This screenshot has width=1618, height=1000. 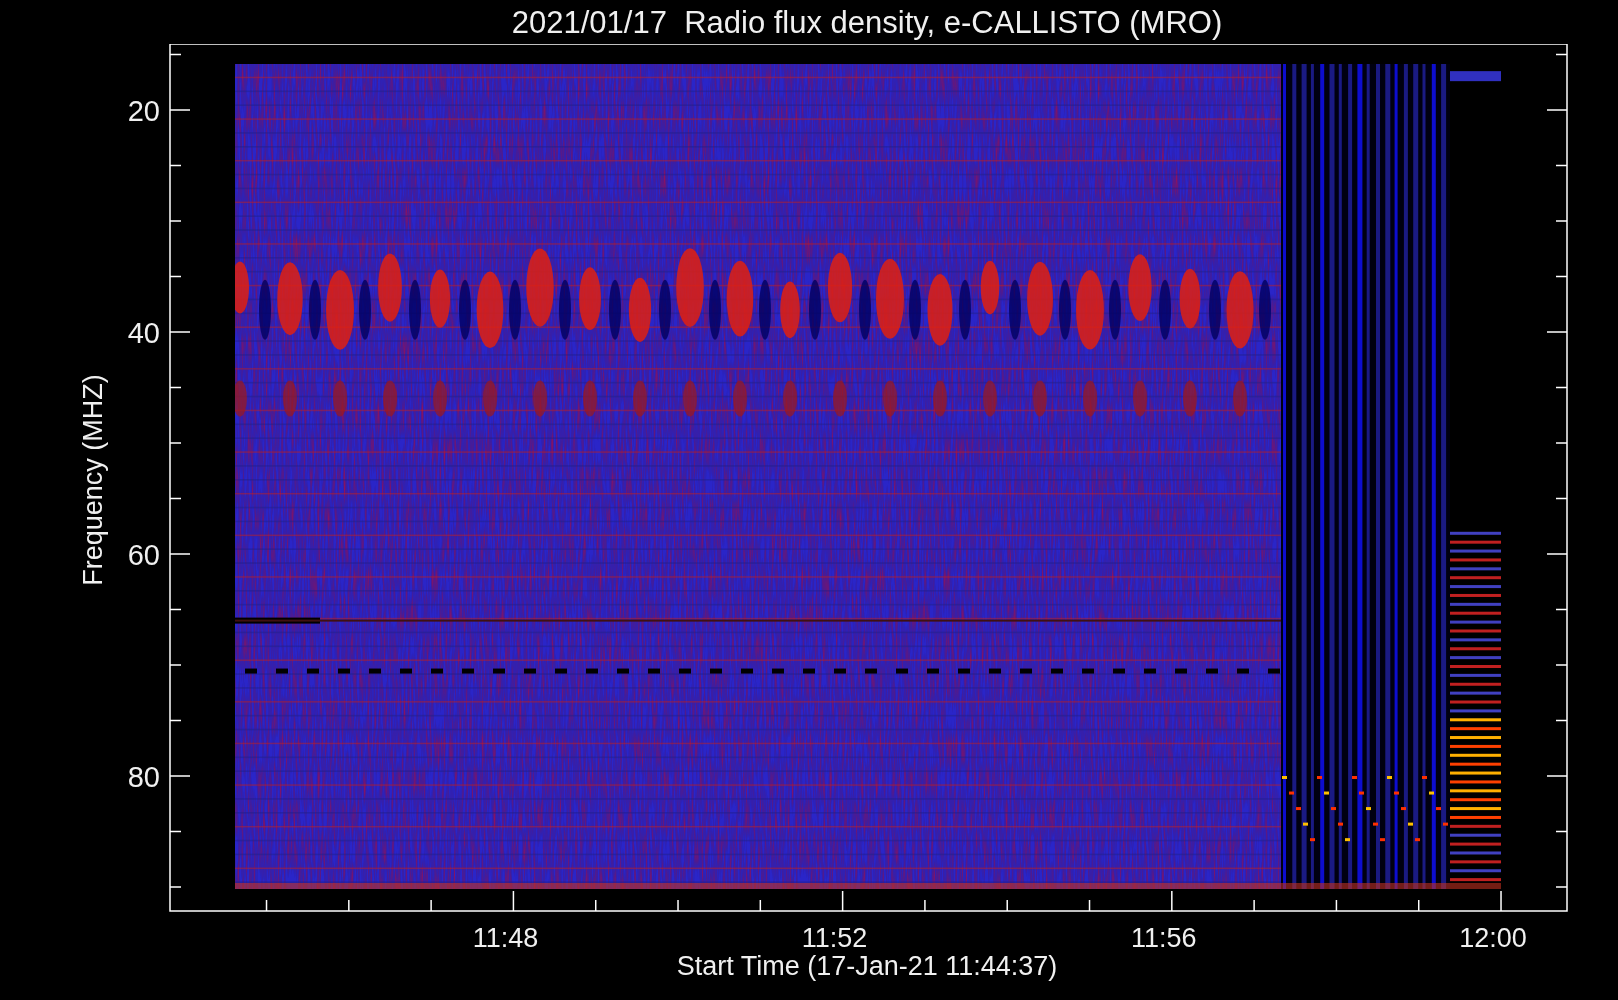 What do you see at coordinates (1493, 938) in the screenshot?
I see `x-tick-label: 12:00` at bounding box center [1493, 938].